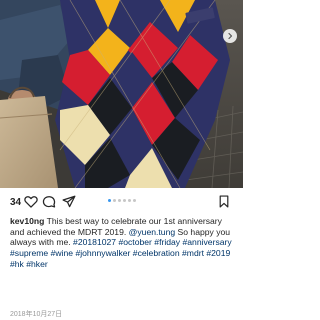 This screenshot has height=320, width=320. What do you see at coordinates (193, 253) in the screenshot?
I see `hashtag: #mdrt` at bounding box center [193, 253].